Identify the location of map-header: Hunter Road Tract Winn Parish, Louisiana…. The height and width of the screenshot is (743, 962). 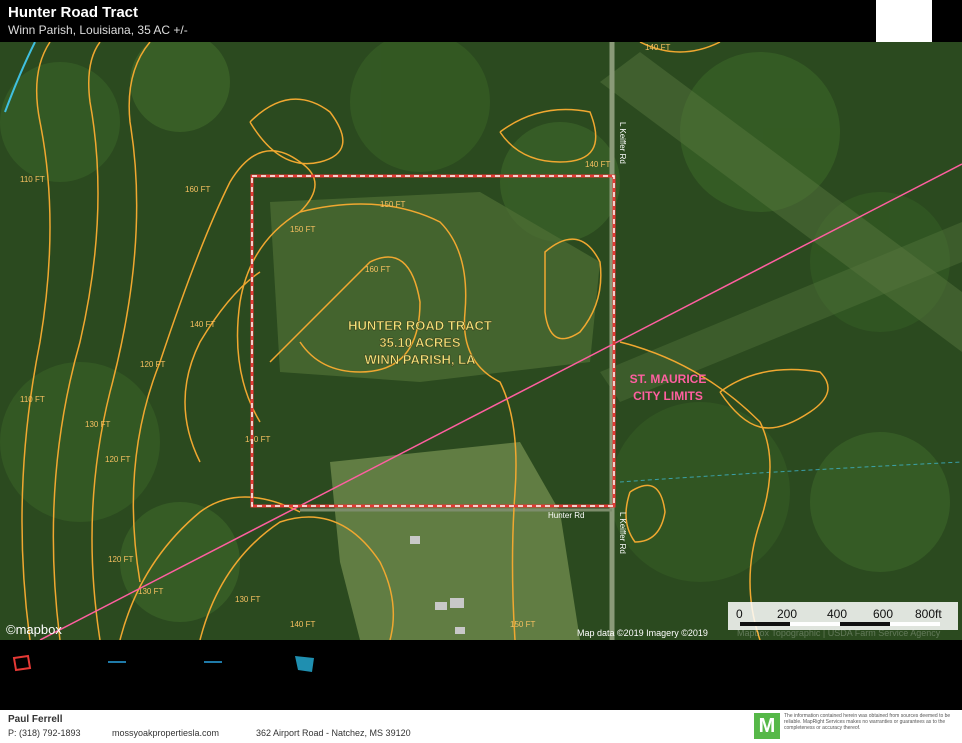
(481, 21).